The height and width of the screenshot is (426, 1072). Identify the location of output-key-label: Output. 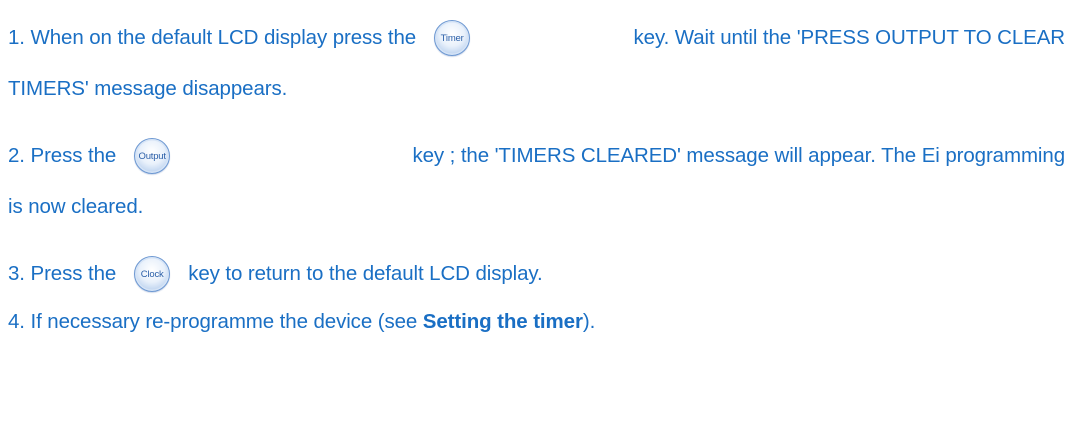
(152, 156).